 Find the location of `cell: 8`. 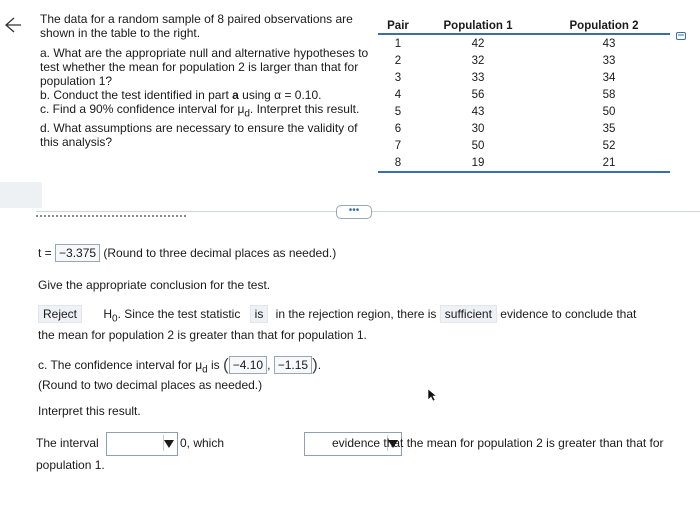

cell: 8 is located at coordinates (398, 163).